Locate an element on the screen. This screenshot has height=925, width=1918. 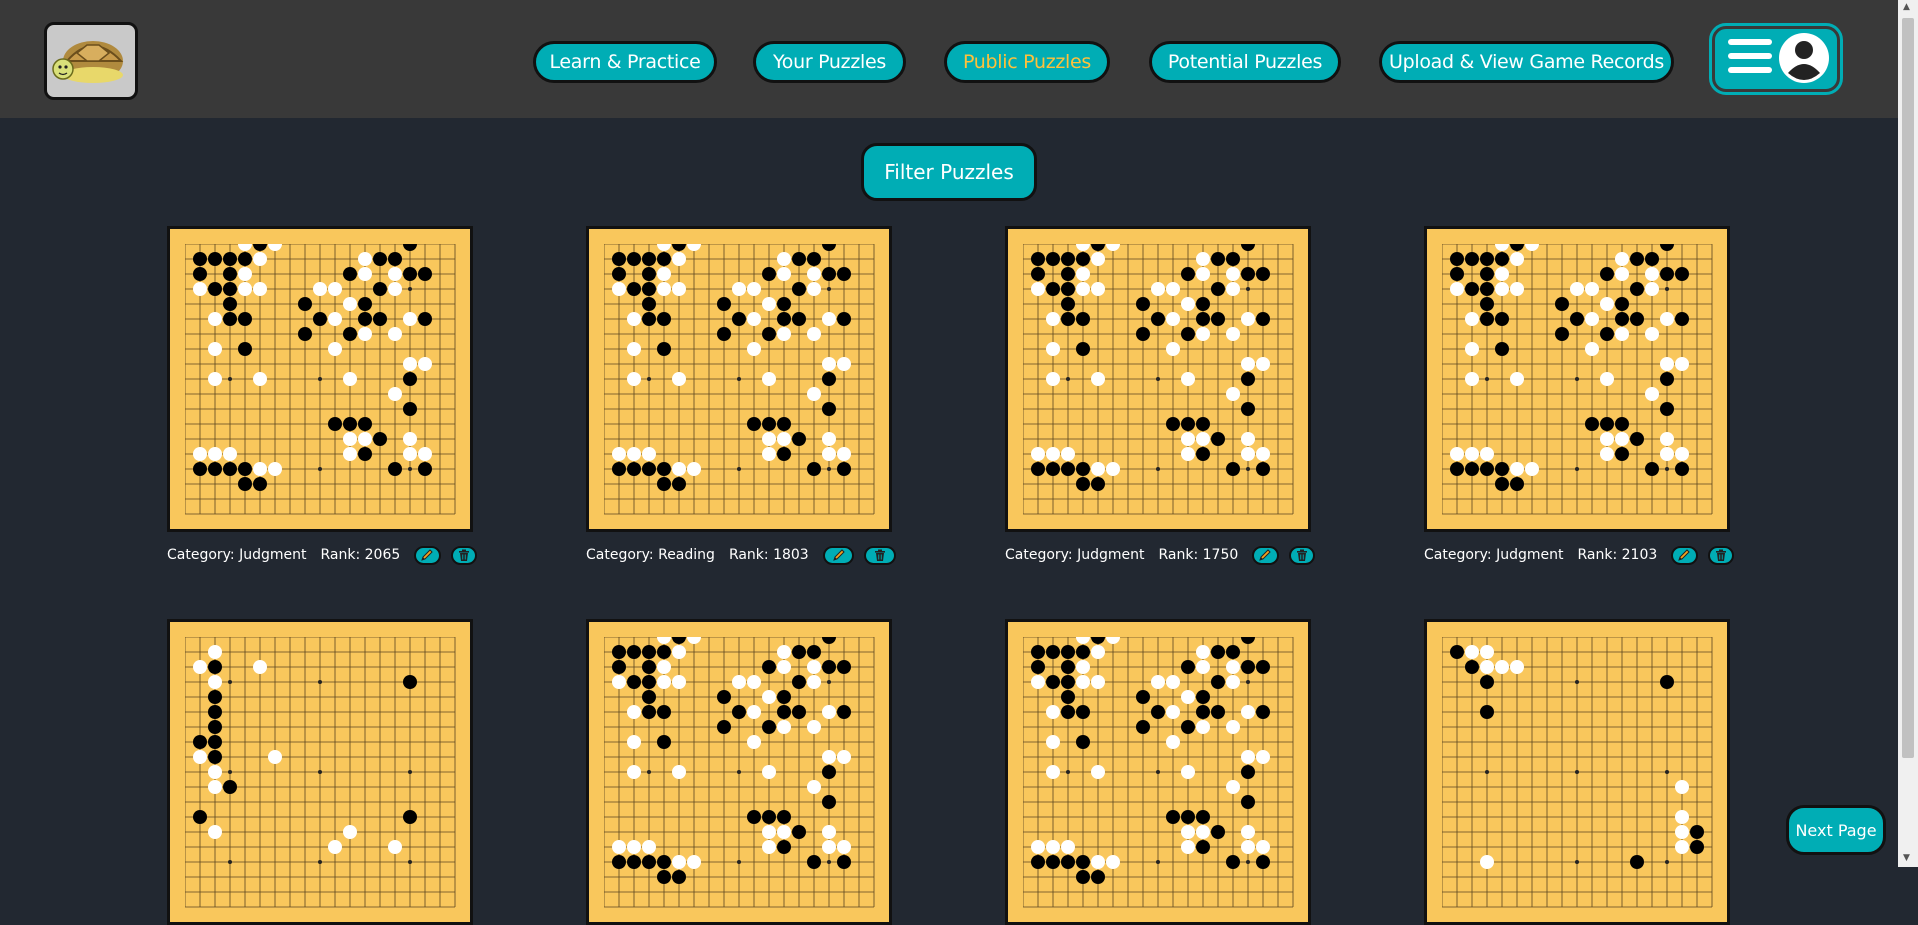
scrollbar-thumb is located at coordinates (1908, 388).